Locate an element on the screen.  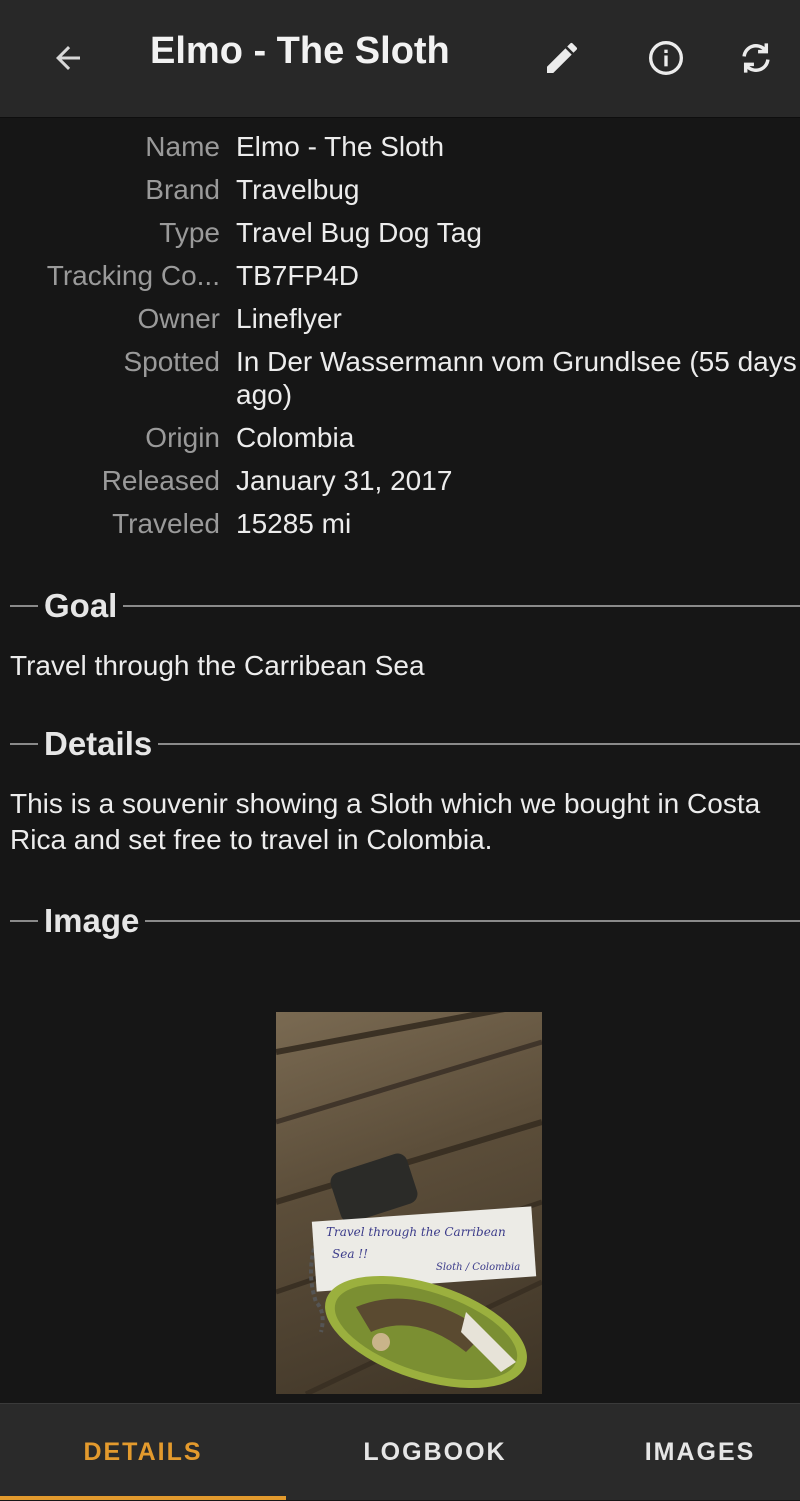
section-title: Goal is located at coordinates (81, 605).